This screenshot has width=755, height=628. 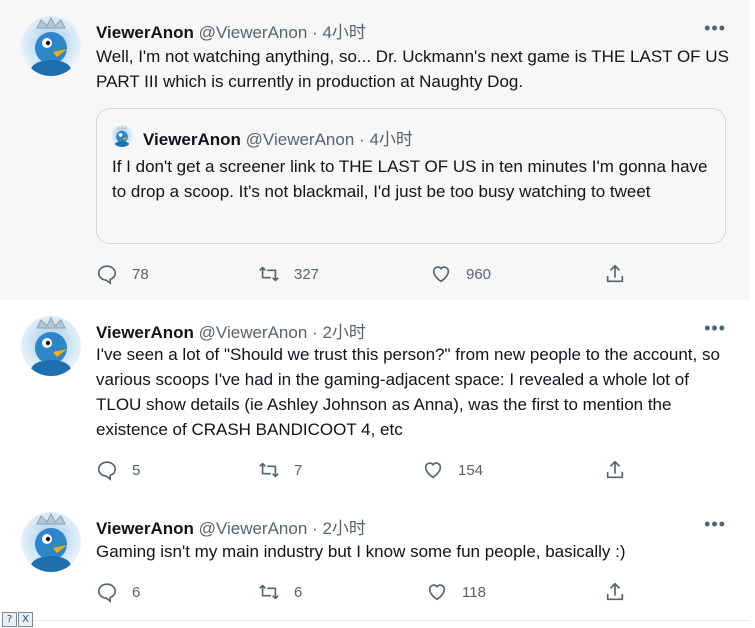 I want to click on quoted-tweet-header: ViewerAnon @ViewerAnon · 4小时, so click(x=278, y=137).